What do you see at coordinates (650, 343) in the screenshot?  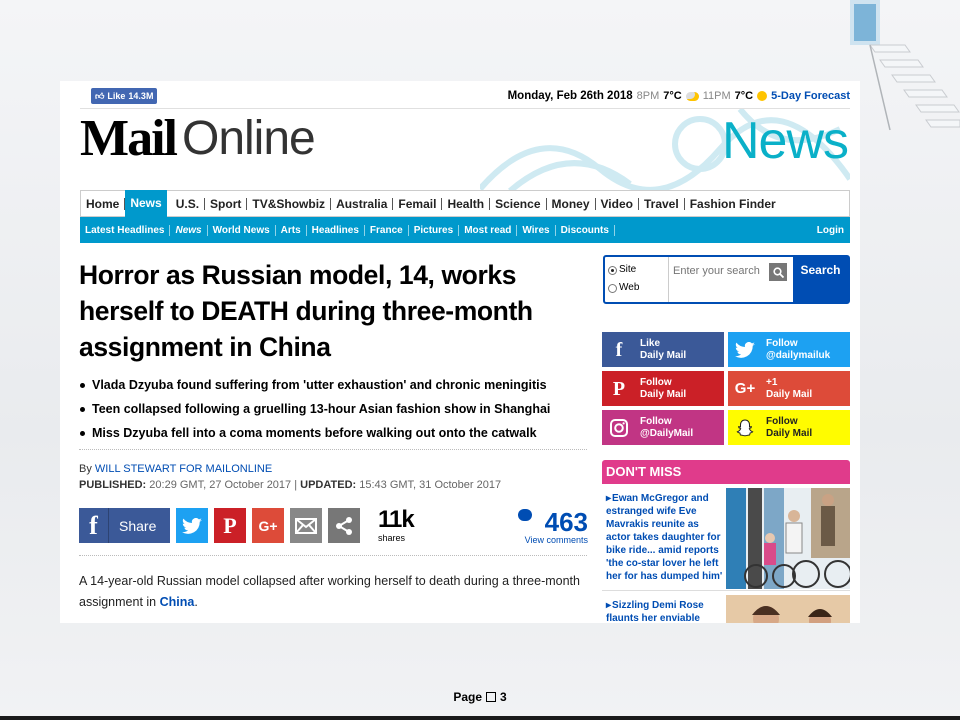 I see `follow-line1: Like` at bounding box center [650, 343].